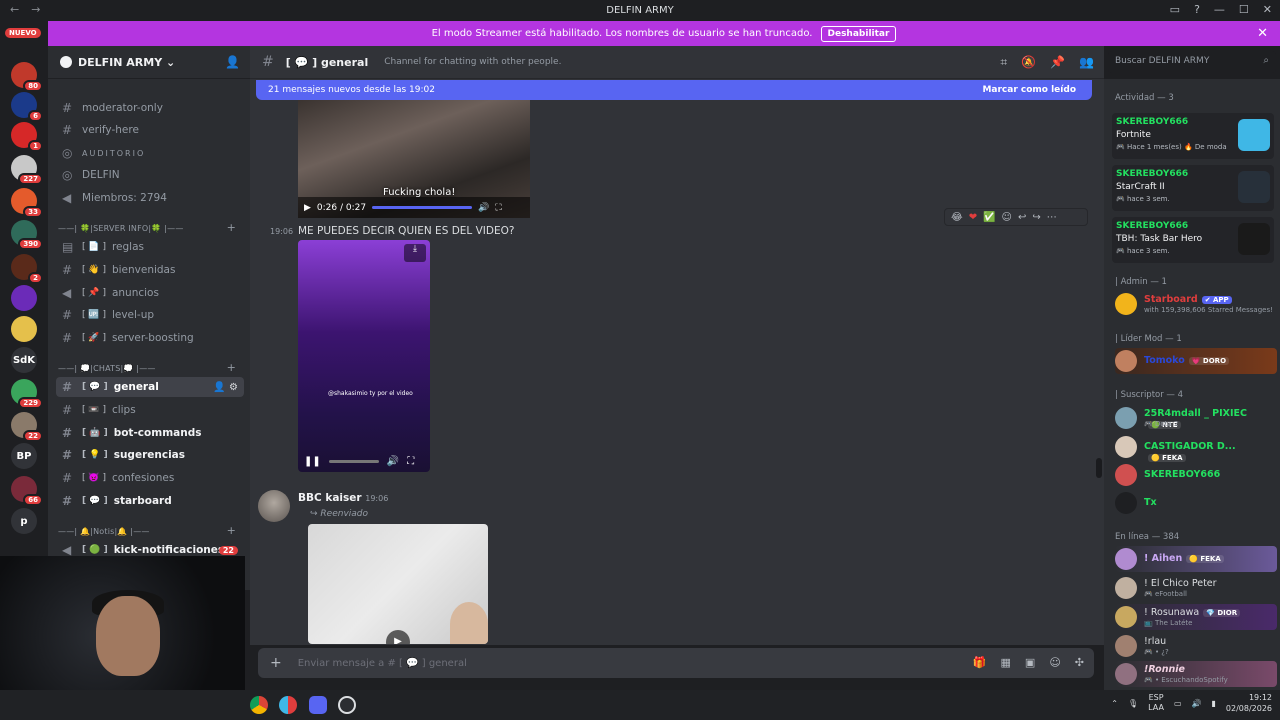  Describe the element at coordinates (150, 198) in the screenshot. I see `stat-channel: ◀ Miembros: 2794` at that location.